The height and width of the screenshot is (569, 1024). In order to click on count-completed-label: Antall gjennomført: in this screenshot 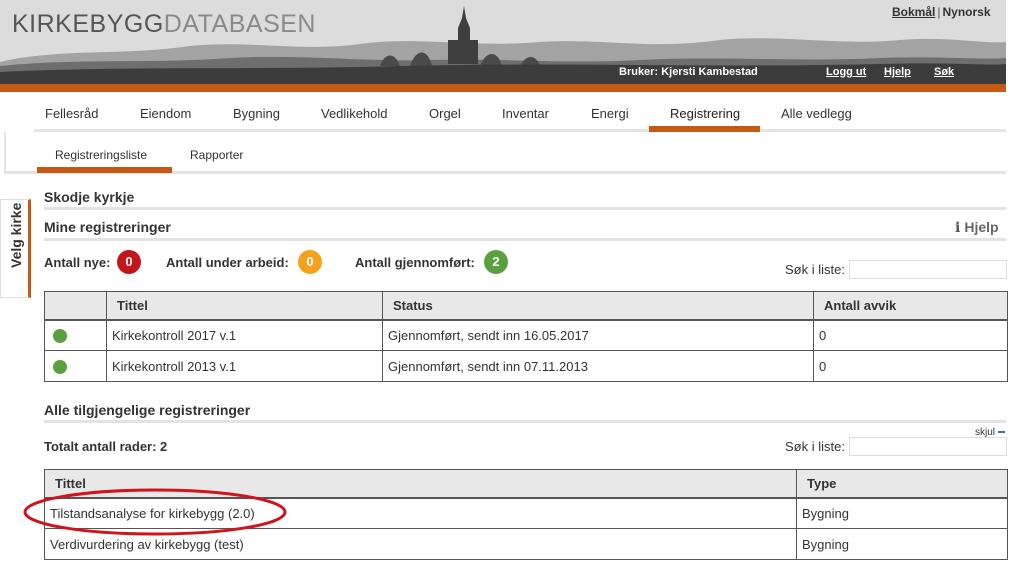, I will do `click(415, 262)`.